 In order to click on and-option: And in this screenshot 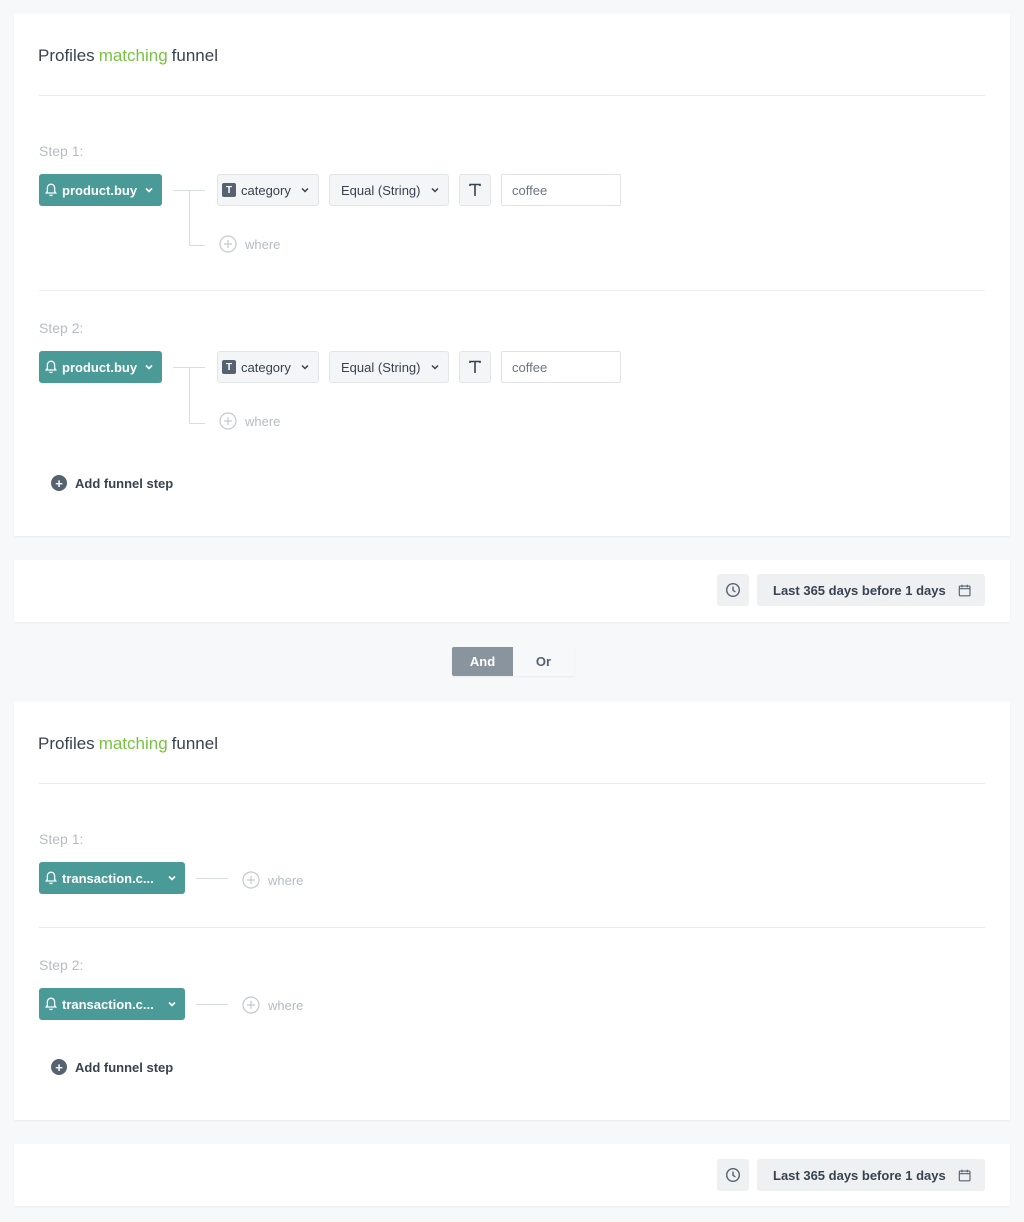, I will do `click(482, 661)`.